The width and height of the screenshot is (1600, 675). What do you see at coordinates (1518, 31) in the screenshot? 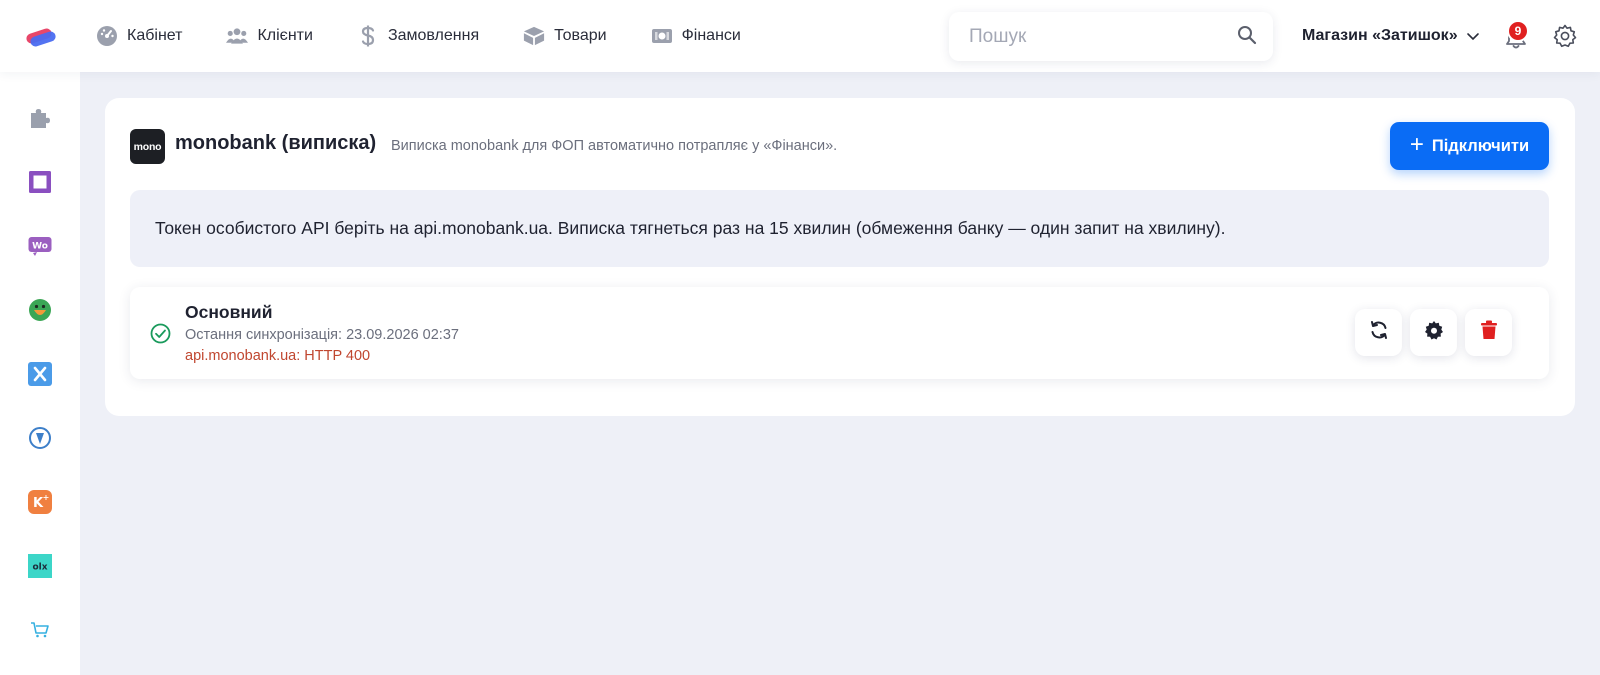
I see `notification-badge: 9` at bounding box center [1518, 31].